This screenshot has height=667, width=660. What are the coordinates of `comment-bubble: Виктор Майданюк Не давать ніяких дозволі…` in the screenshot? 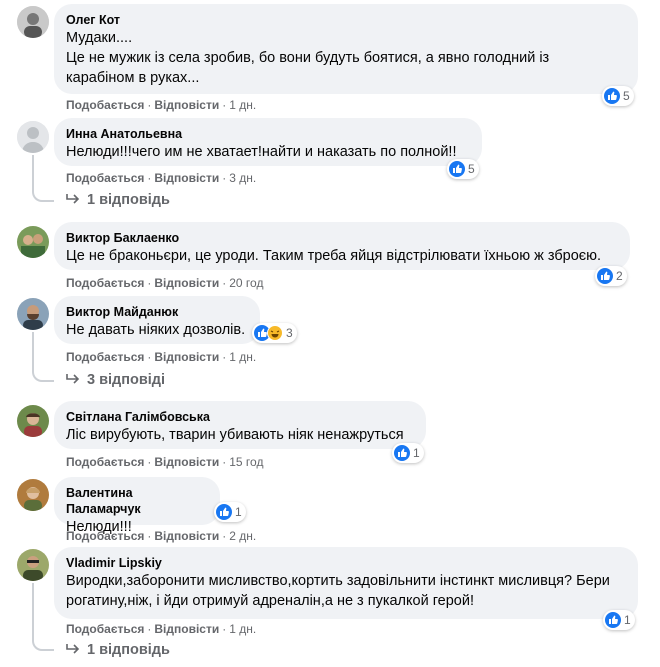 It's located at (157, 320).